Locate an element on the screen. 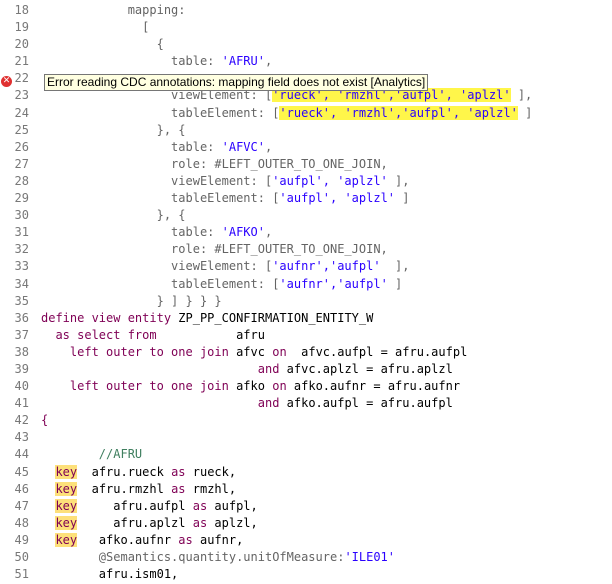  code-line: 39 and afvc.aplzl = afru.aplzl is located at coordinates (306, 369).